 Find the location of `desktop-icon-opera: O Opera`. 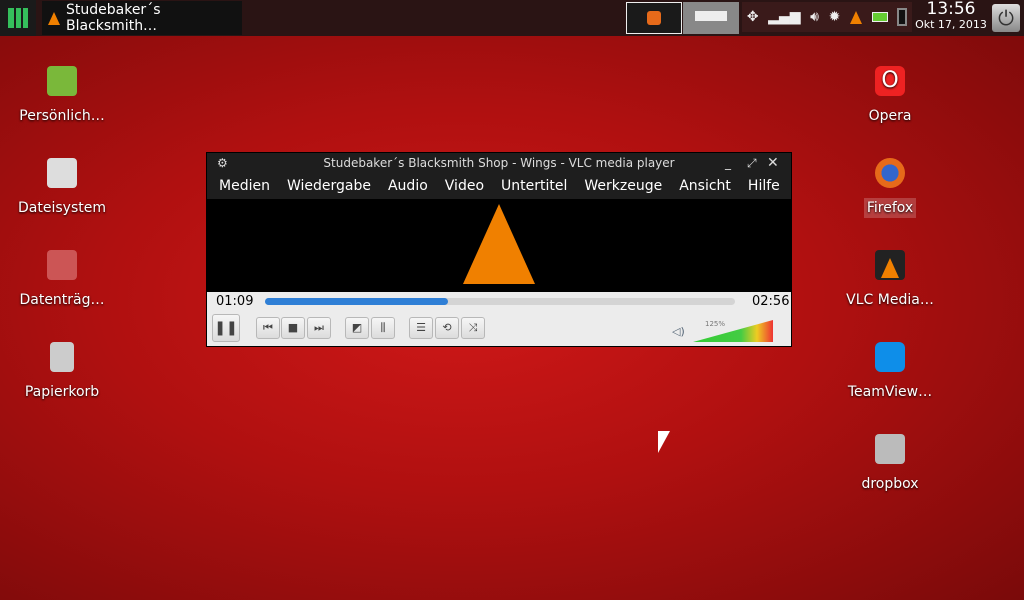

desktop-icon-opera: O Opera is located at coordinates (890, 95).